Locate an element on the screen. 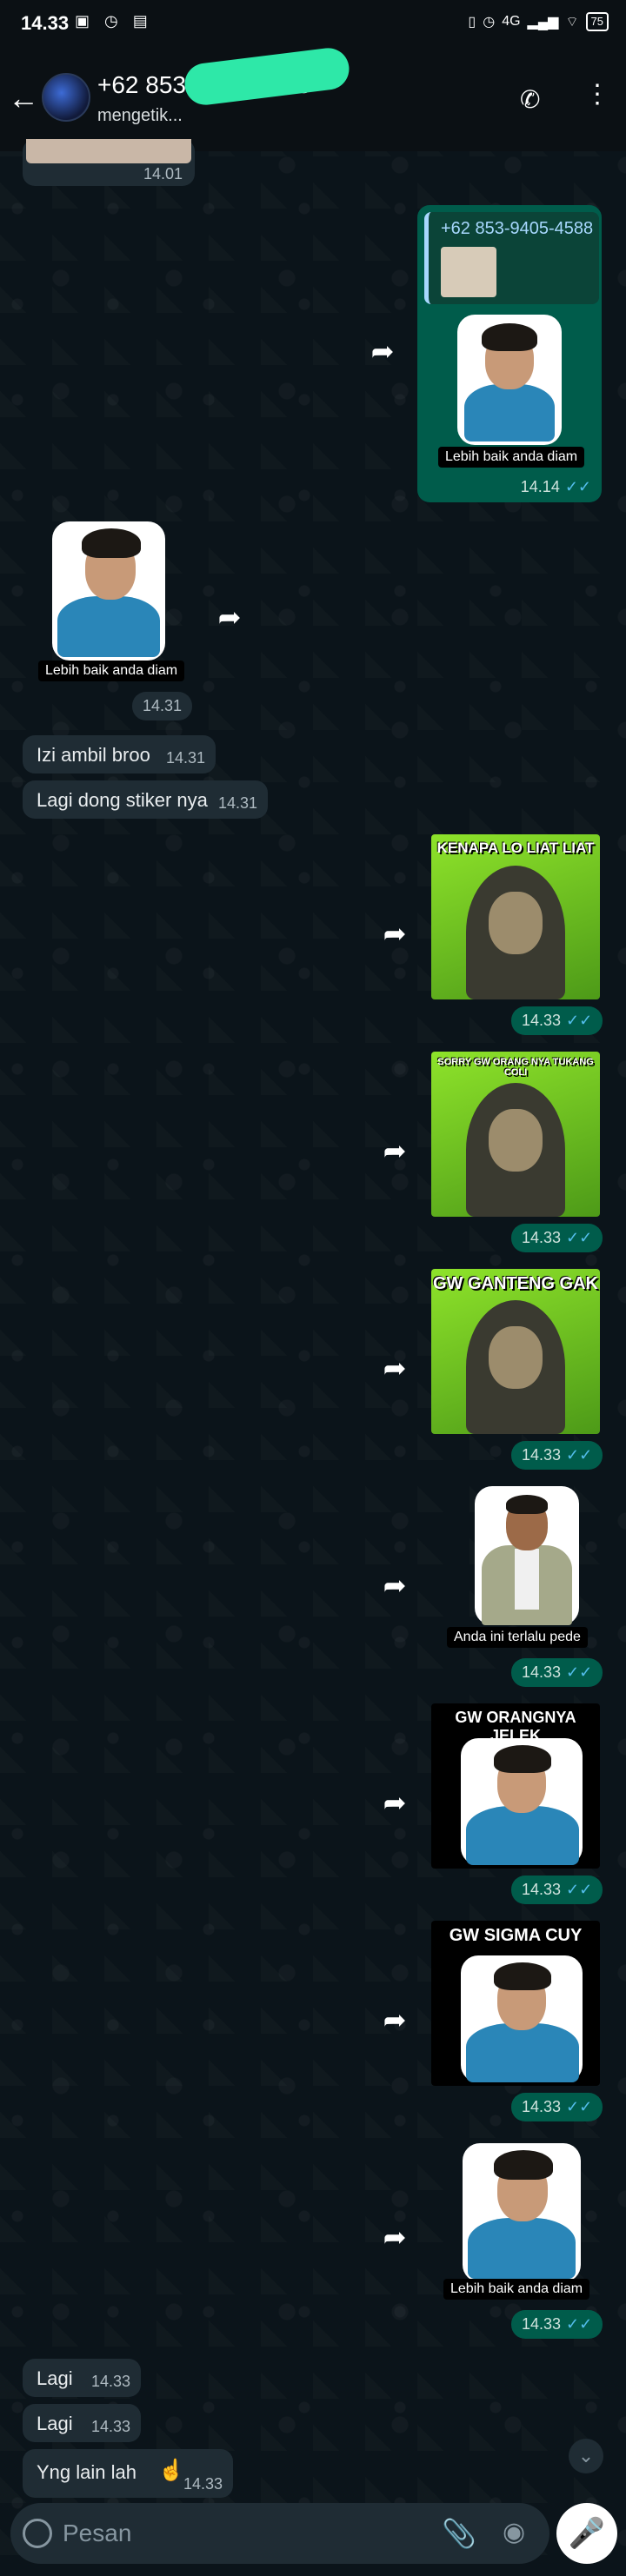 This screenshot has height=2576, width=626. notification-icons: ▣ ◷ ▤ is located at coordinates (114, 21).